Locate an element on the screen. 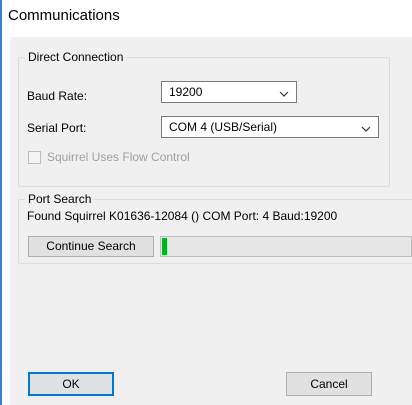 The width and height of the screenshot is (412, 405). window-left-border is located at coordinates (1, 202).